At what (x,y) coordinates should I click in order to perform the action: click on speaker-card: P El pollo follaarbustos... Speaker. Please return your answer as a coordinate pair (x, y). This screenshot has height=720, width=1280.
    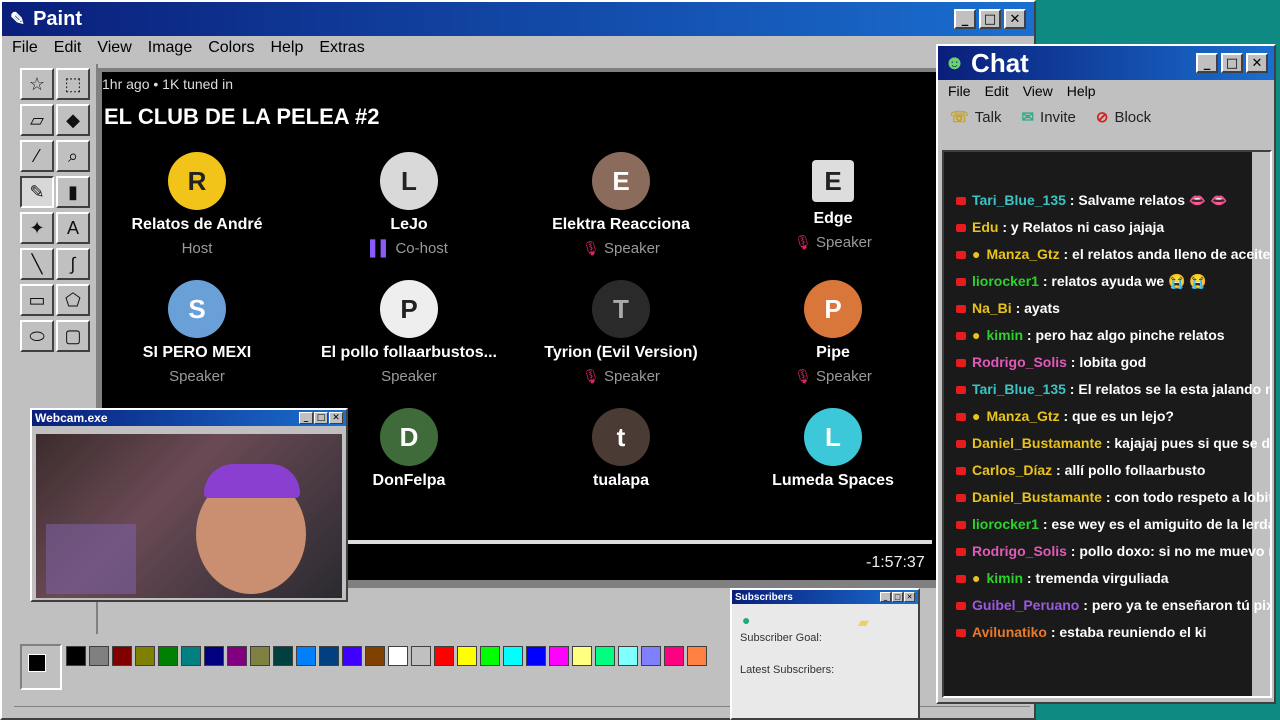
    Looking at the image, I should click on (409, 332).